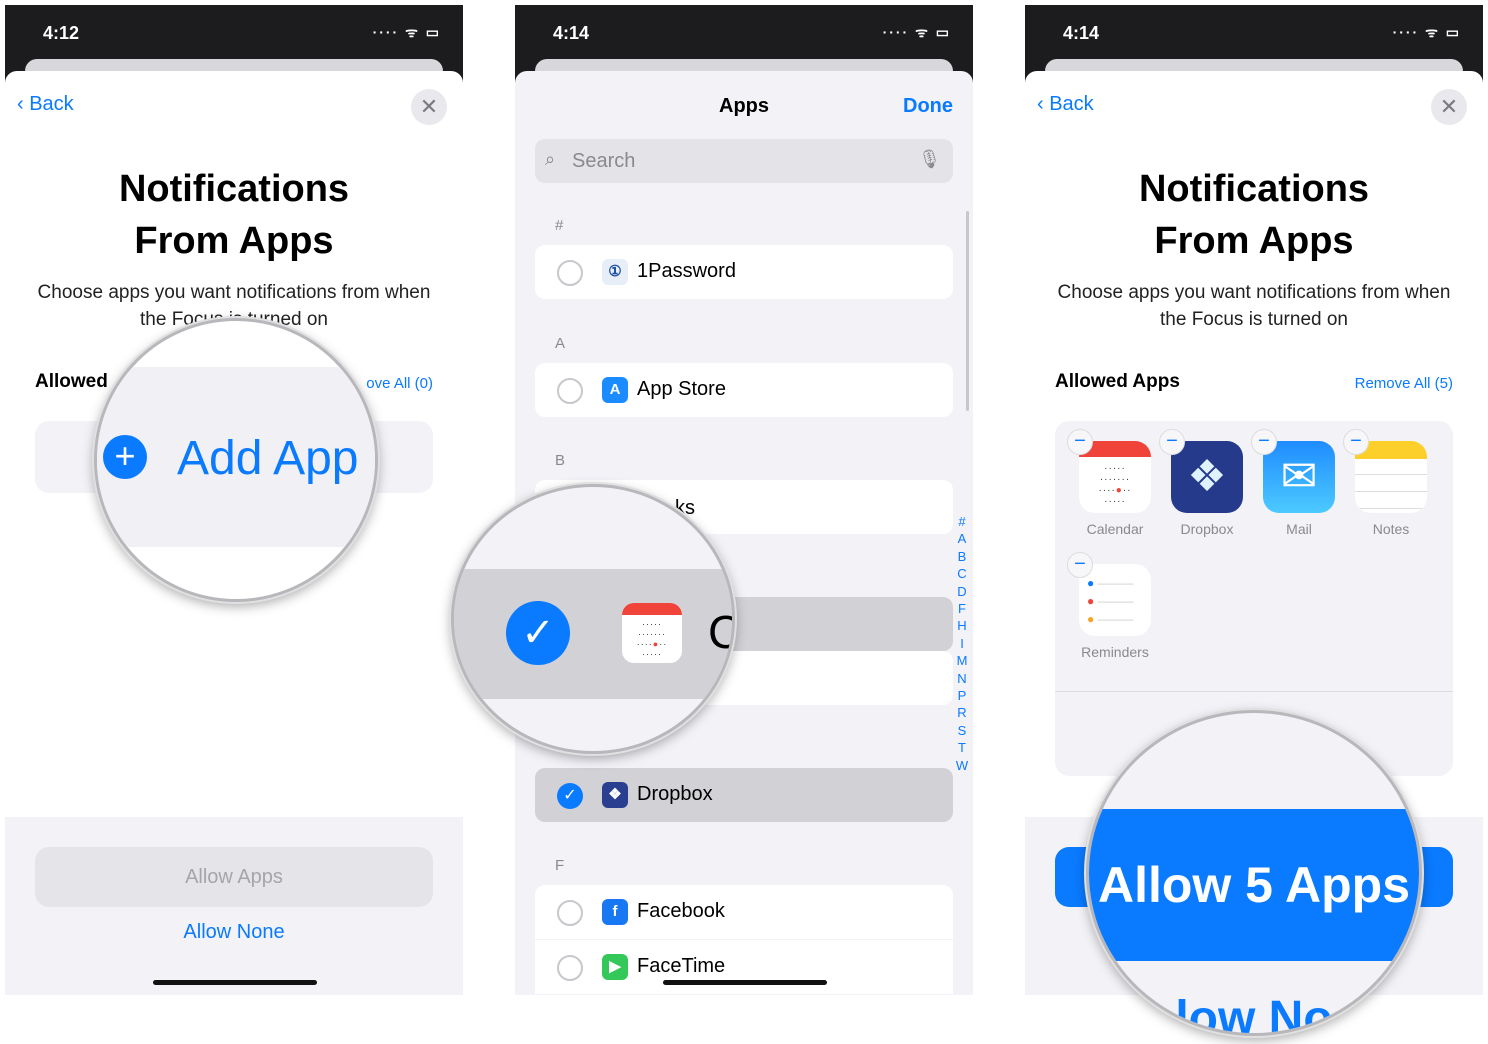  What do you see at coordinates (550, 159) in the screenshot?
I see `search-icon: ⌕` at bounding box center [550, 159].